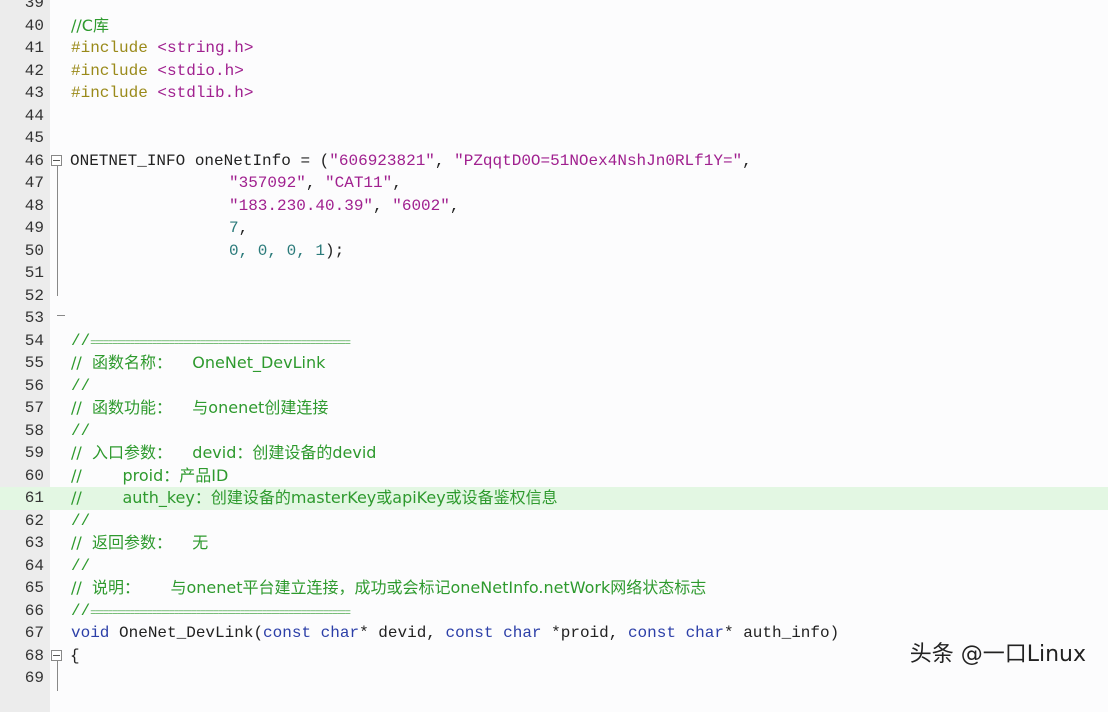 The height and width of the screenshot is (712, 1108). I want to click on line-number: 42, so click(34, 70).